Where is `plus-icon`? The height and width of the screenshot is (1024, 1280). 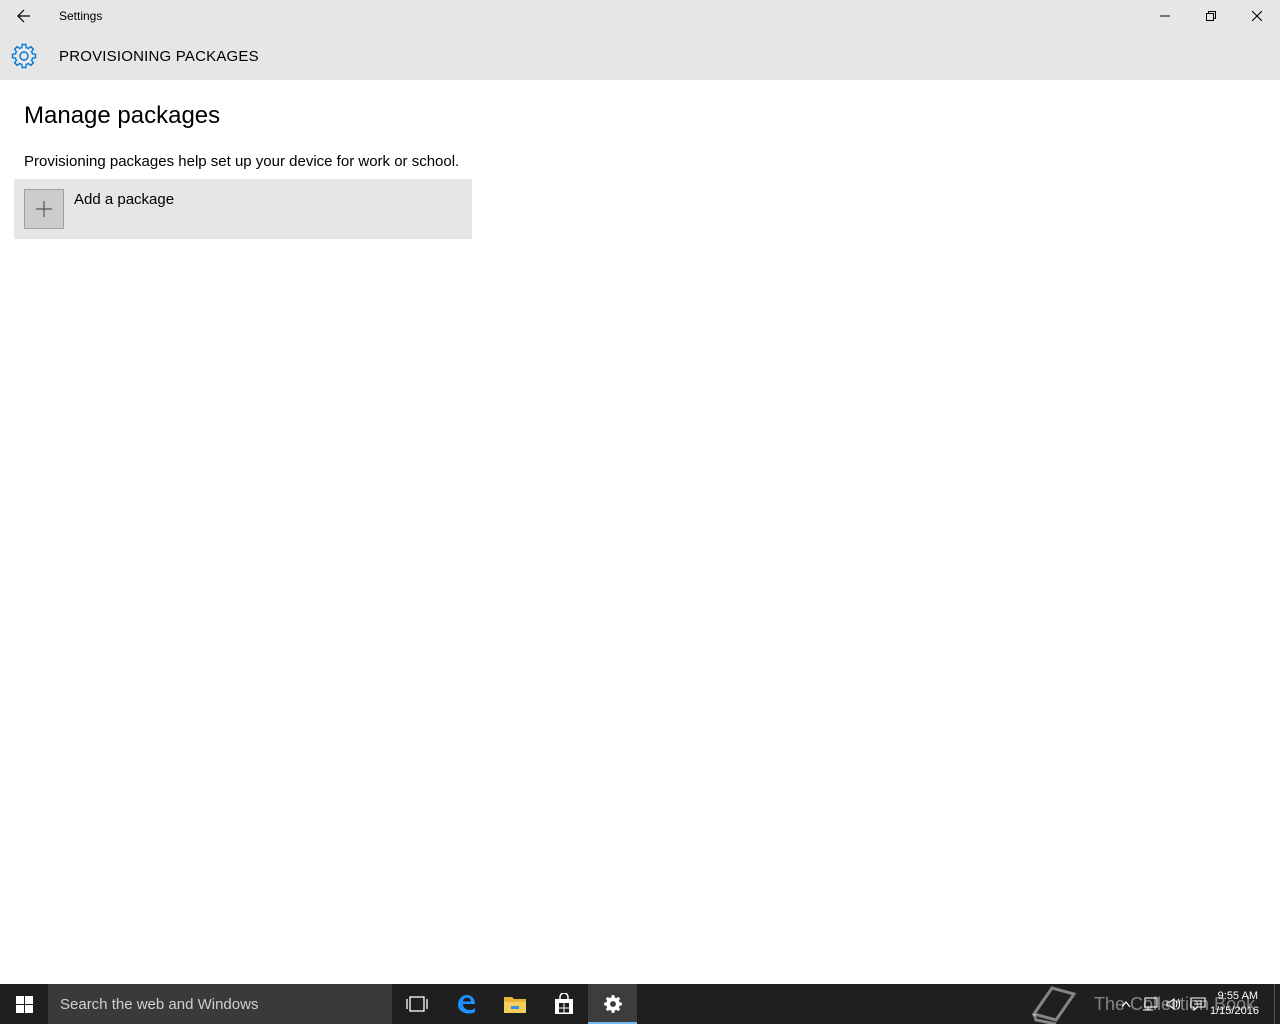 plus-icon is located at coordinates (44, 209).